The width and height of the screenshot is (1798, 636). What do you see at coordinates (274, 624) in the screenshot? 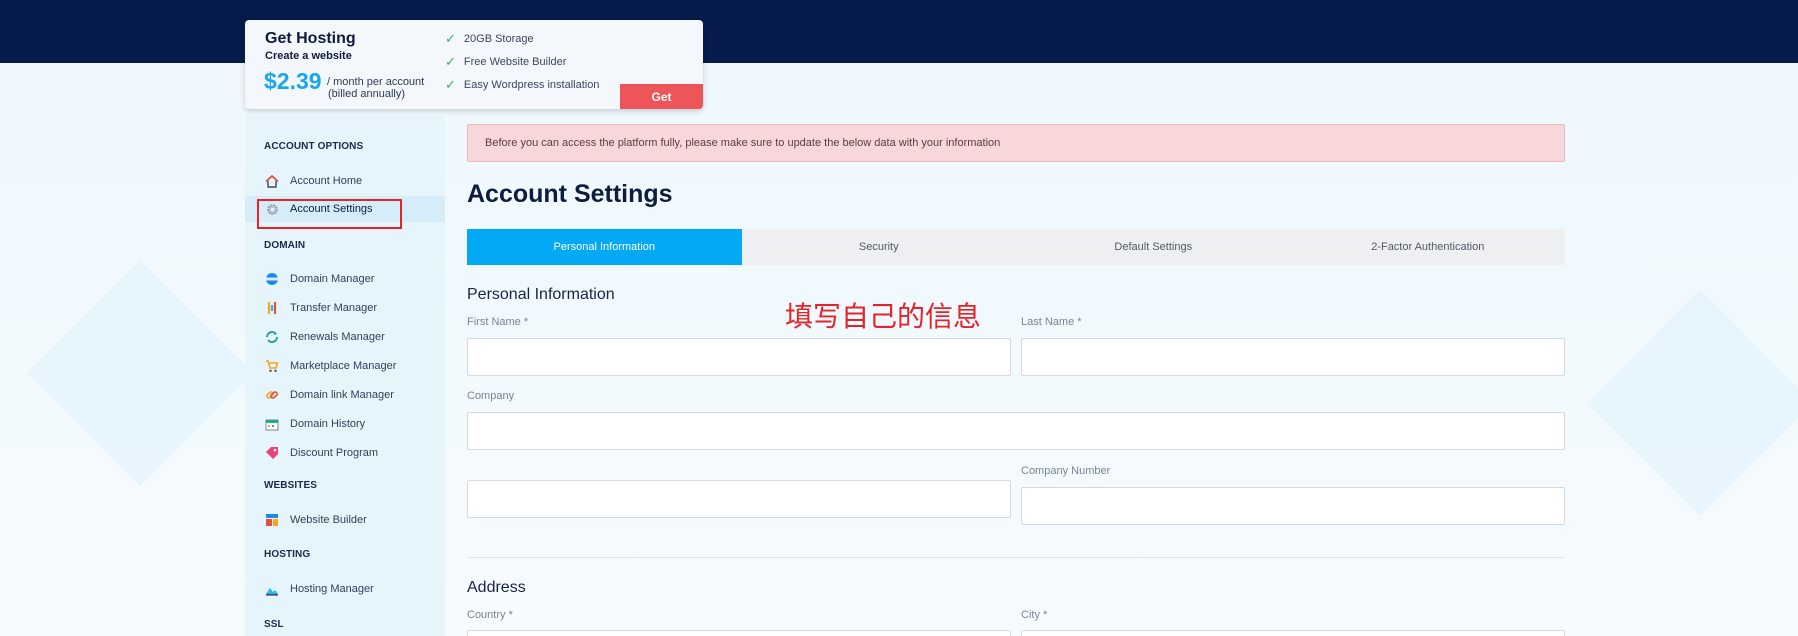
I see `sidebar-heading-ssl: SSL` at bounding box center [274, 624].